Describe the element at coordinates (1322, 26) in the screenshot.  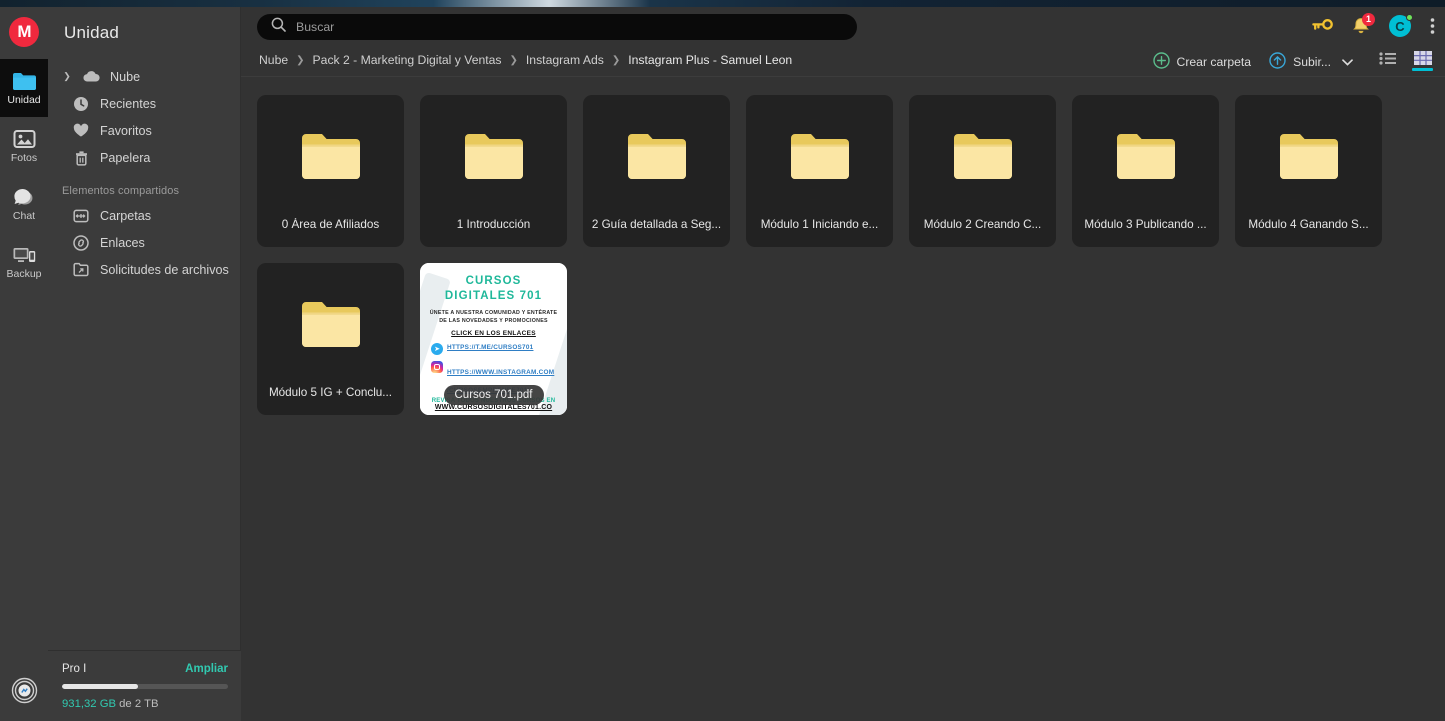
I see `key-icon` at that location.